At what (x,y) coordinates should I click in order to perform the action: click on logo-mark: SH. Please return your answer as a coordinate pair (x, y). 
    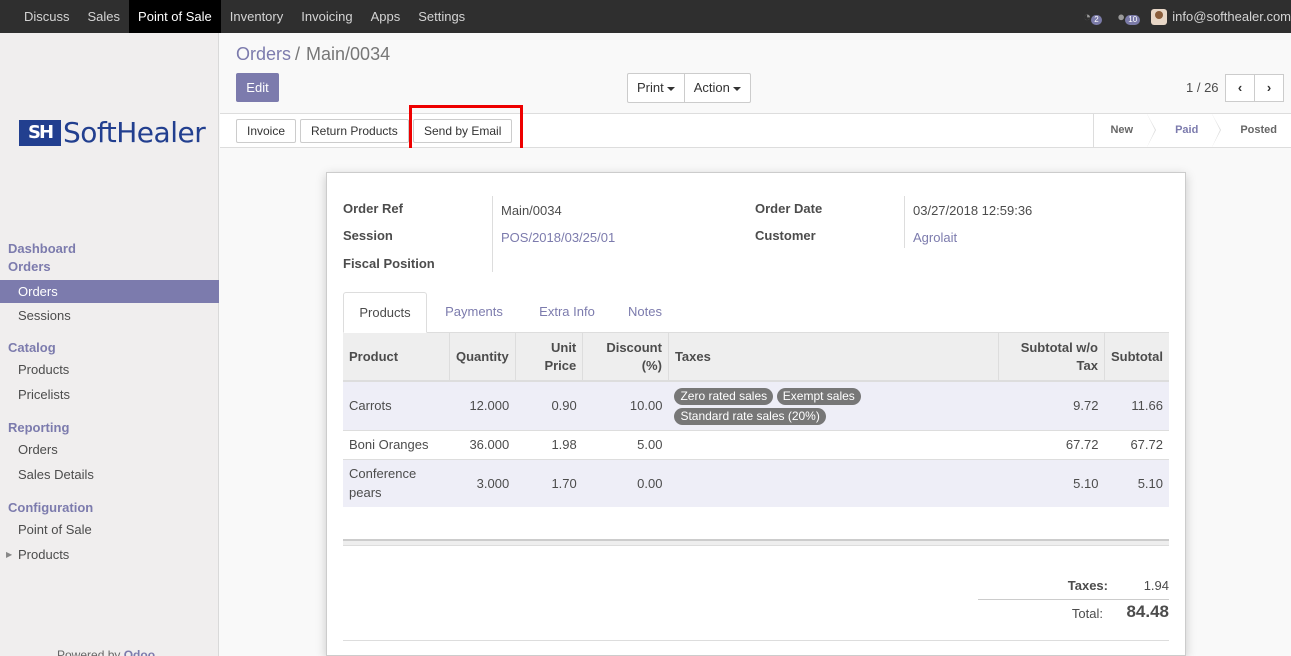
    Looking at the image, I should click on (40, 132).